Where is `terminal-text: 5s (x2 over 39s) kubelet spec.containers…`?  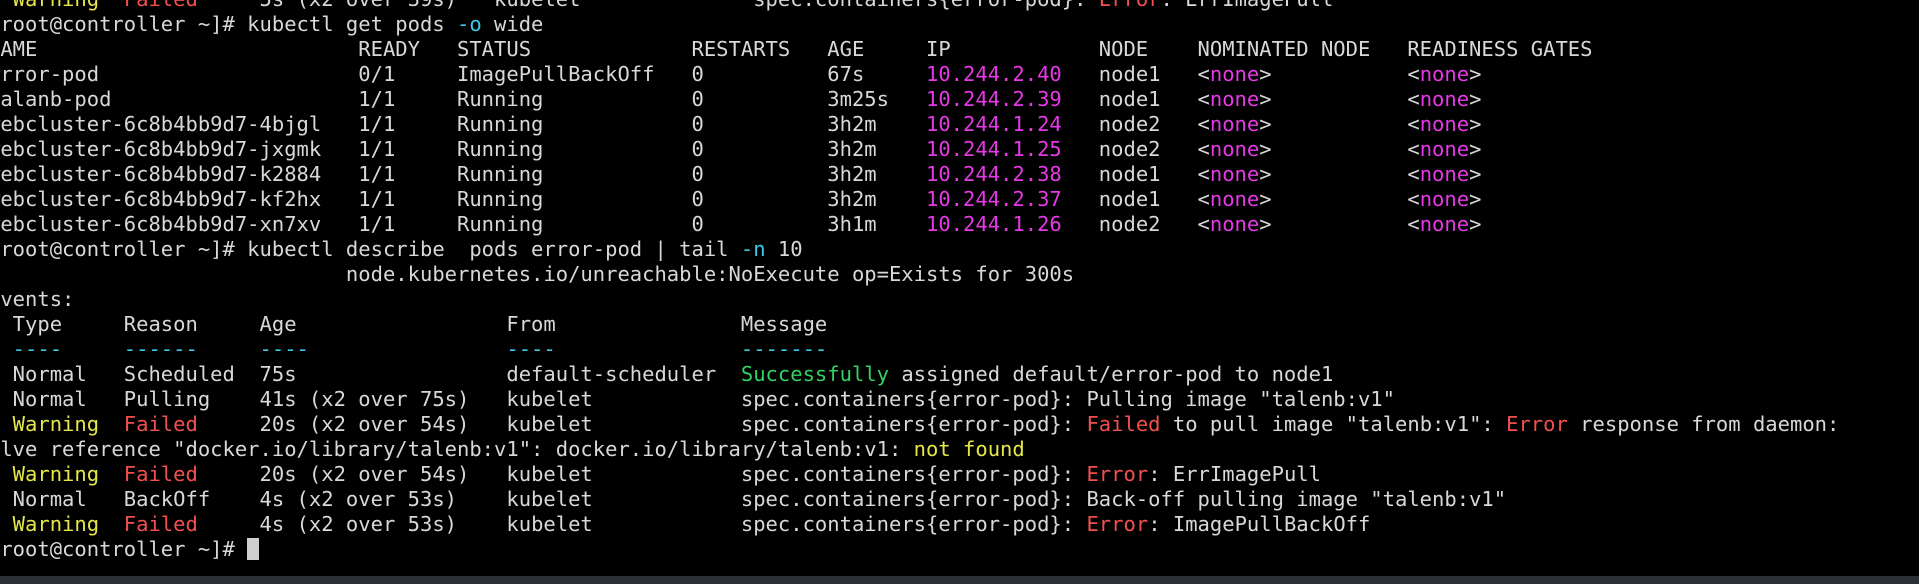
terminal-text: 5s (x2 over 39s) kubelet spec.containers… is located at coordinates (648, 5).